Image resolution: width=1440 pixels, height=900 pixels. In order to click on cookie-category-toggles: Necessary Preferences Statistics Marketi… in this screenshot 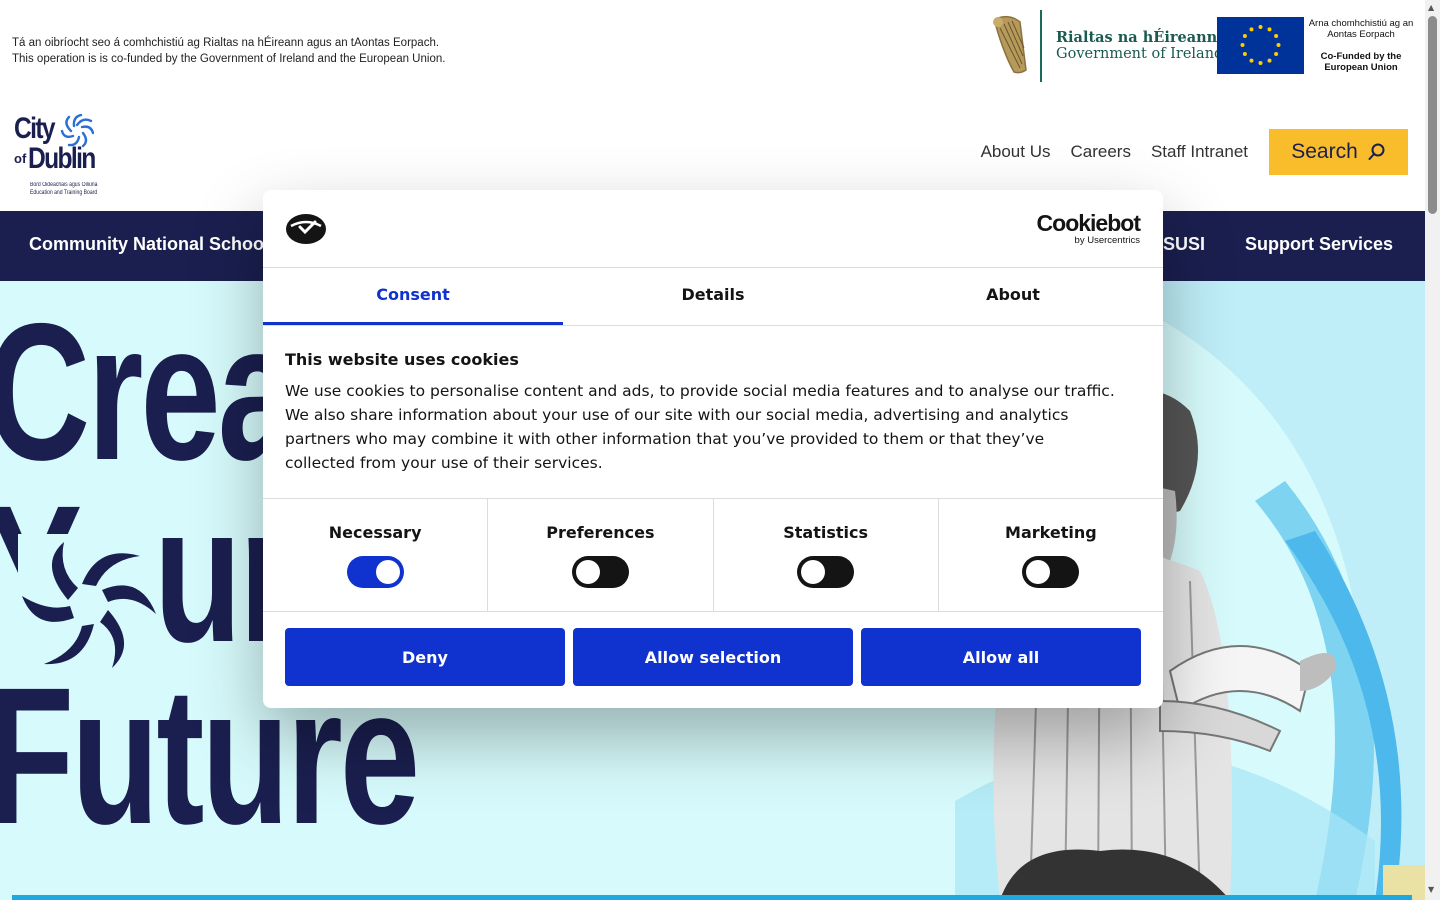, I will do `click(713, 555)`.